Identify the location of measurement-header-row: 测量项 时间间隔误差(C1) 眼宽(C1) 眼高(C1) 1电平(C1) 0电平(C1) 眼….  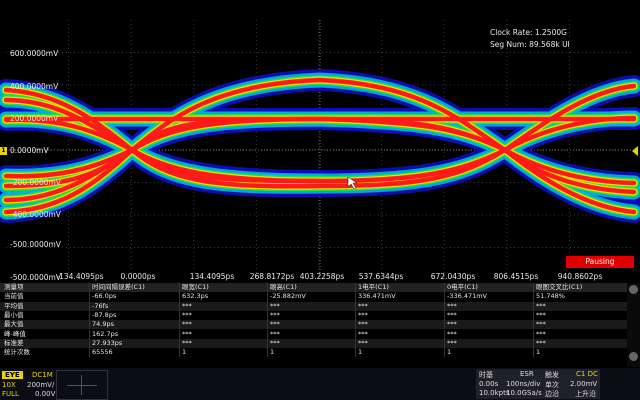
(313, 288).